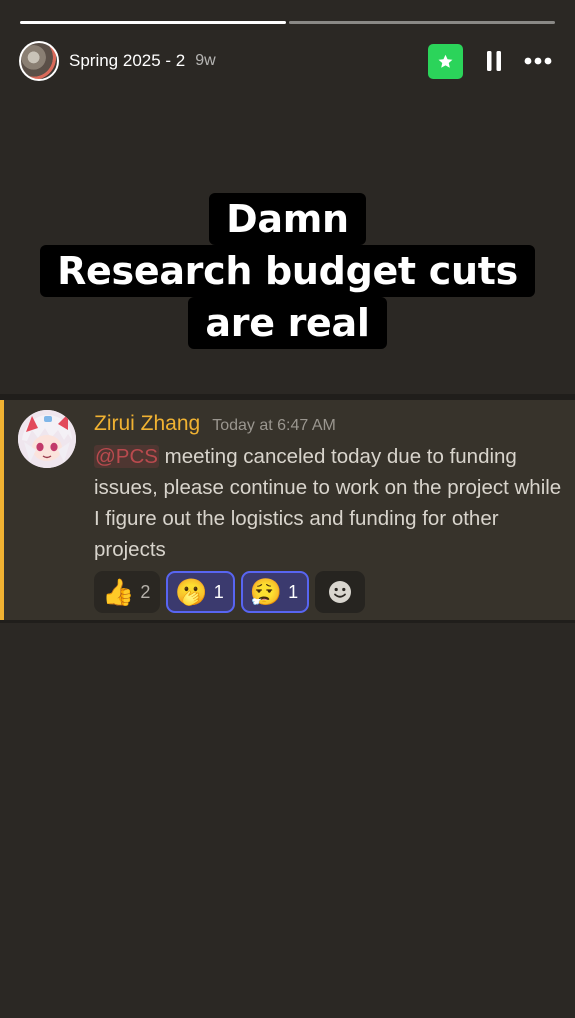  I want to click on caption-line: Damn, so click(287, 219).